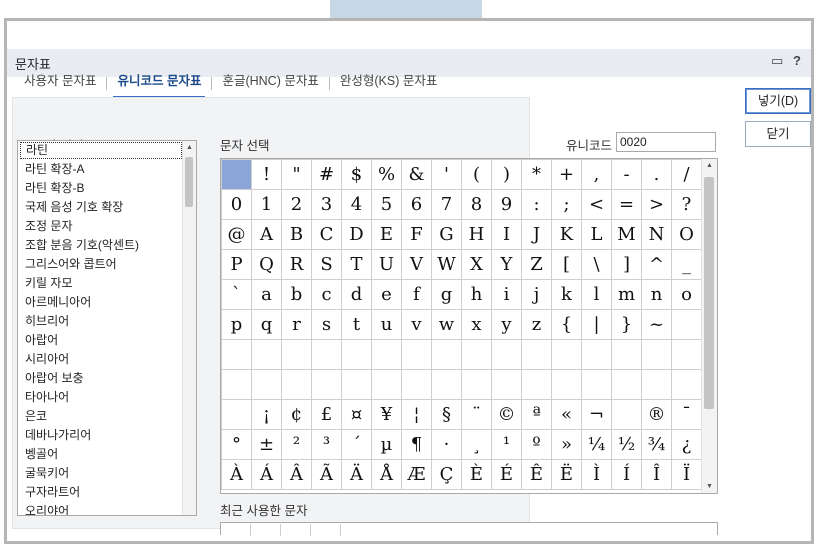 This screenshot has width=820, height=550. I want to click on char-cell: À, so click(236, 474).